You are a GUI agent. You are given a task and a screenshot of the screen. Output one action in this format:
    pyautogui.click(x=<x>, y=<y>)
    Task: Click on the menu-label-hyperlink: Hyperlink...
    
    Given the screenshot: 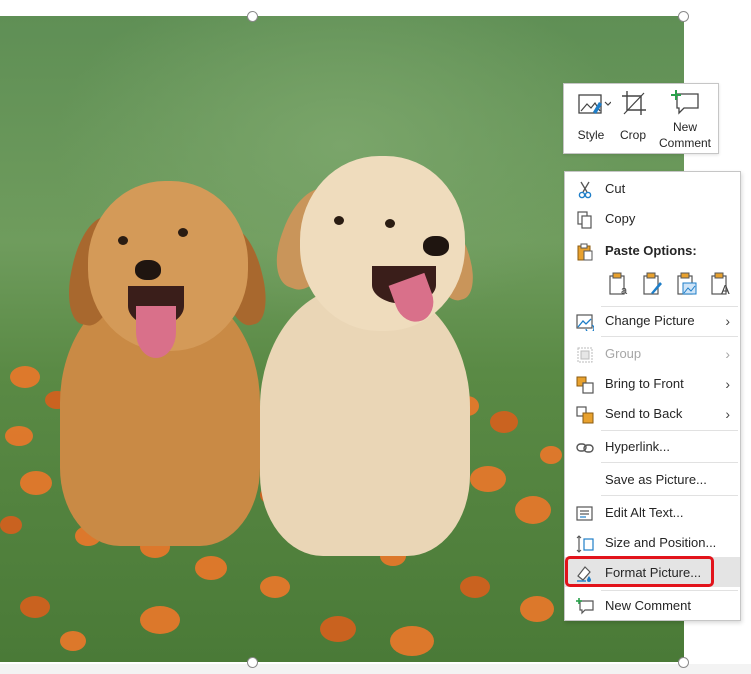 What is the action you would take?
    pyautogui.click(x=638, y=446)
    